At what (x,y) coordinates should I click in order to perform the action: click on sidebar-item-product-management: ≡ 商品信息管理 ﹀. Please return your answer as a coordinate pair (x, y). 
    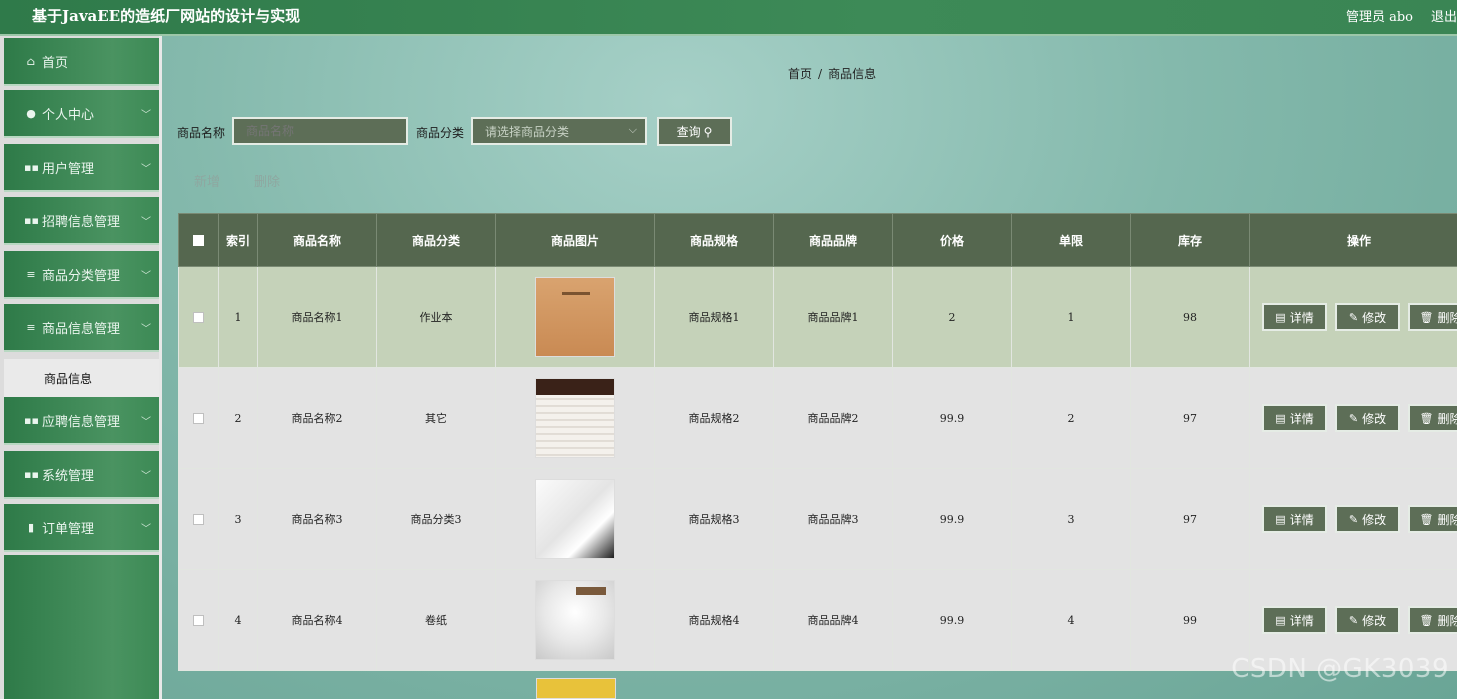
    Looking at the image, I should click on (81, 328).